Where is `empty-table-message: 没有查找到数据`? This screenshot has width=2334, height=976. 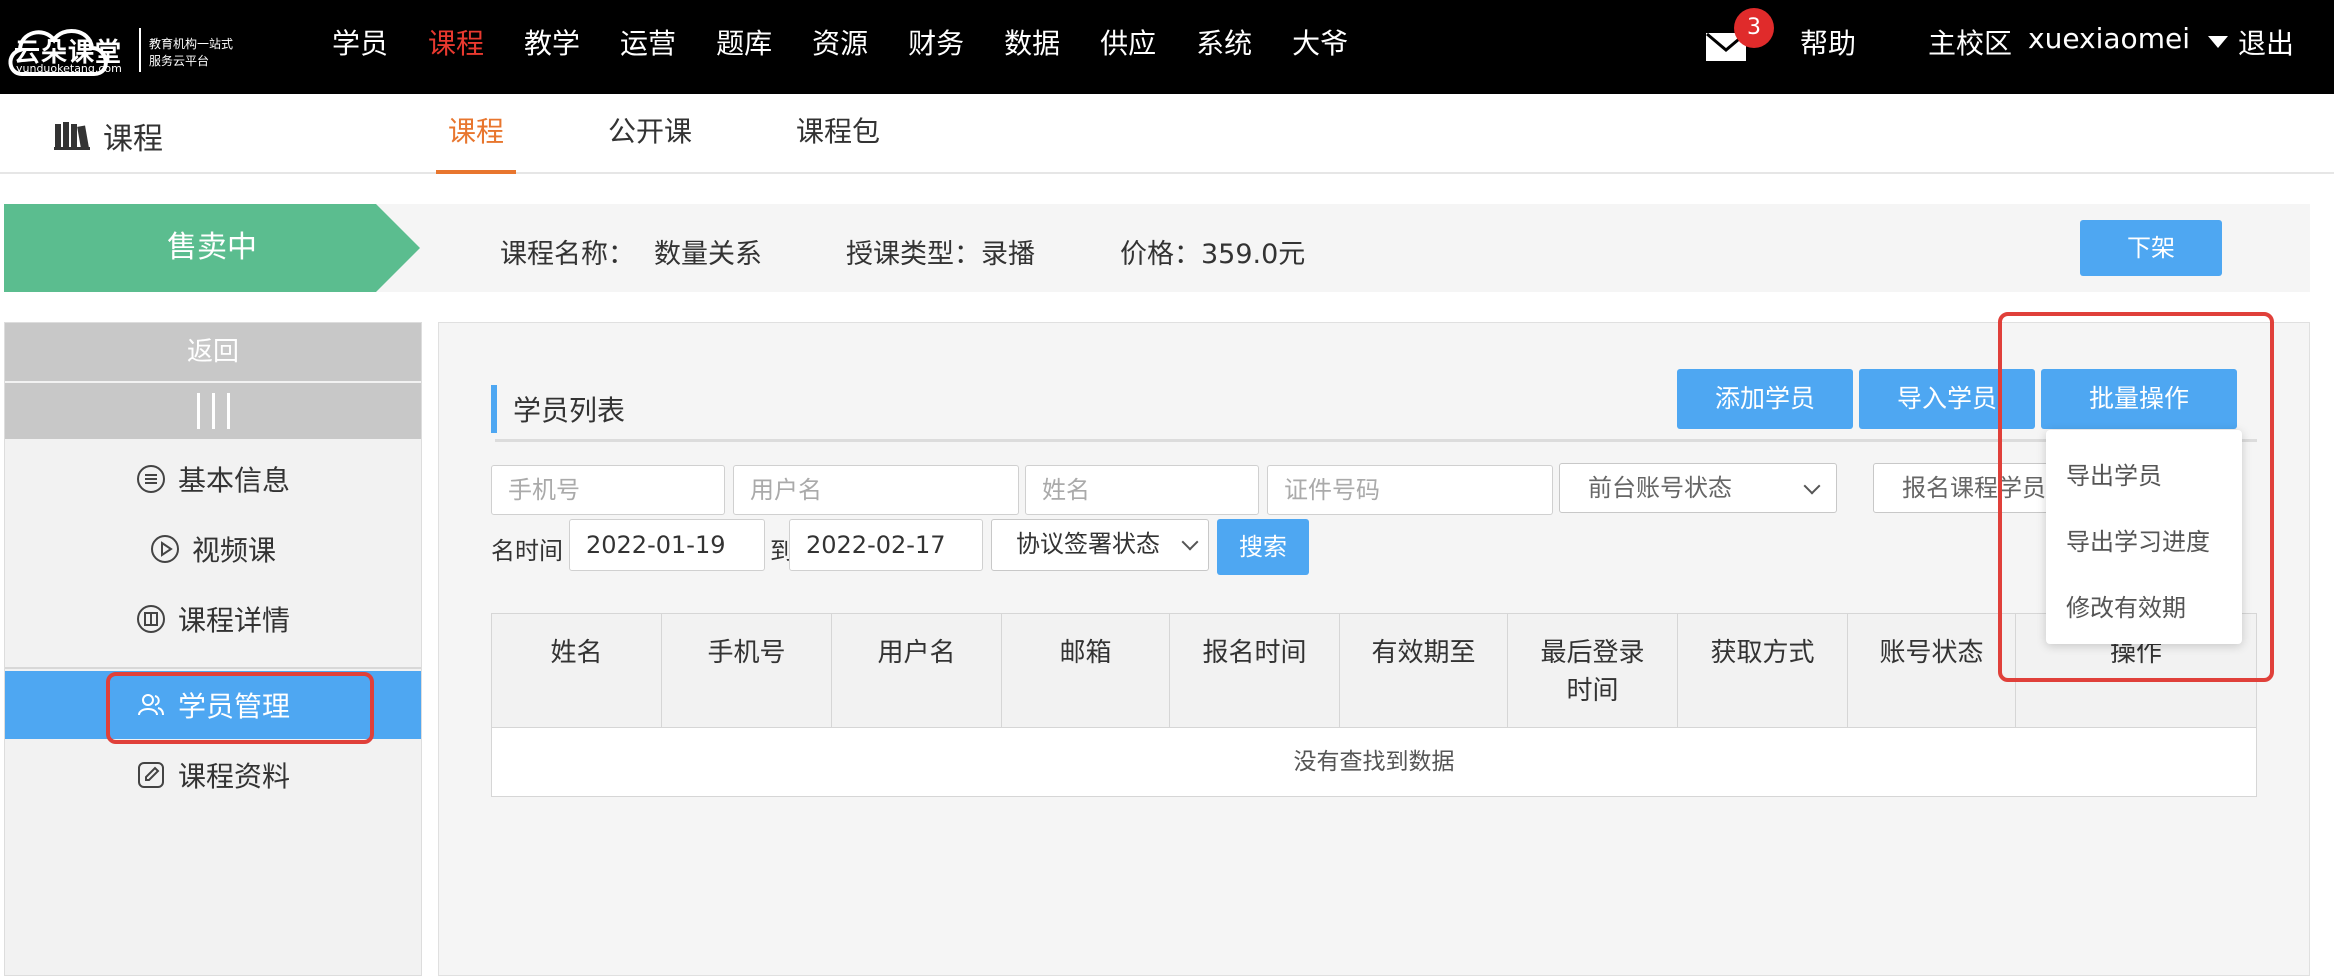 empty-table-message: 没有查找到数据 is located at coordinates (1374, 762).